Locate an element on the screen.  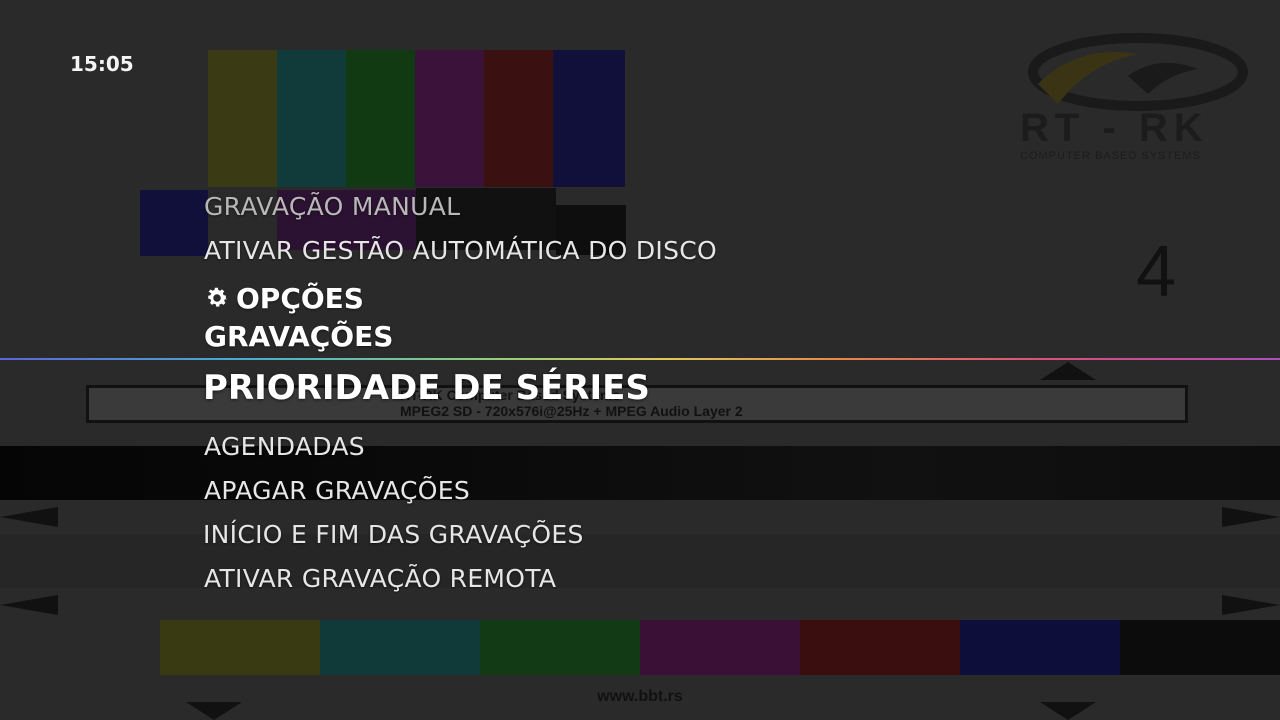
menu-item-recording-start-end: INÍCIO E FIM DAS GRAVAÇÕES is located at coordinates (393, 534).